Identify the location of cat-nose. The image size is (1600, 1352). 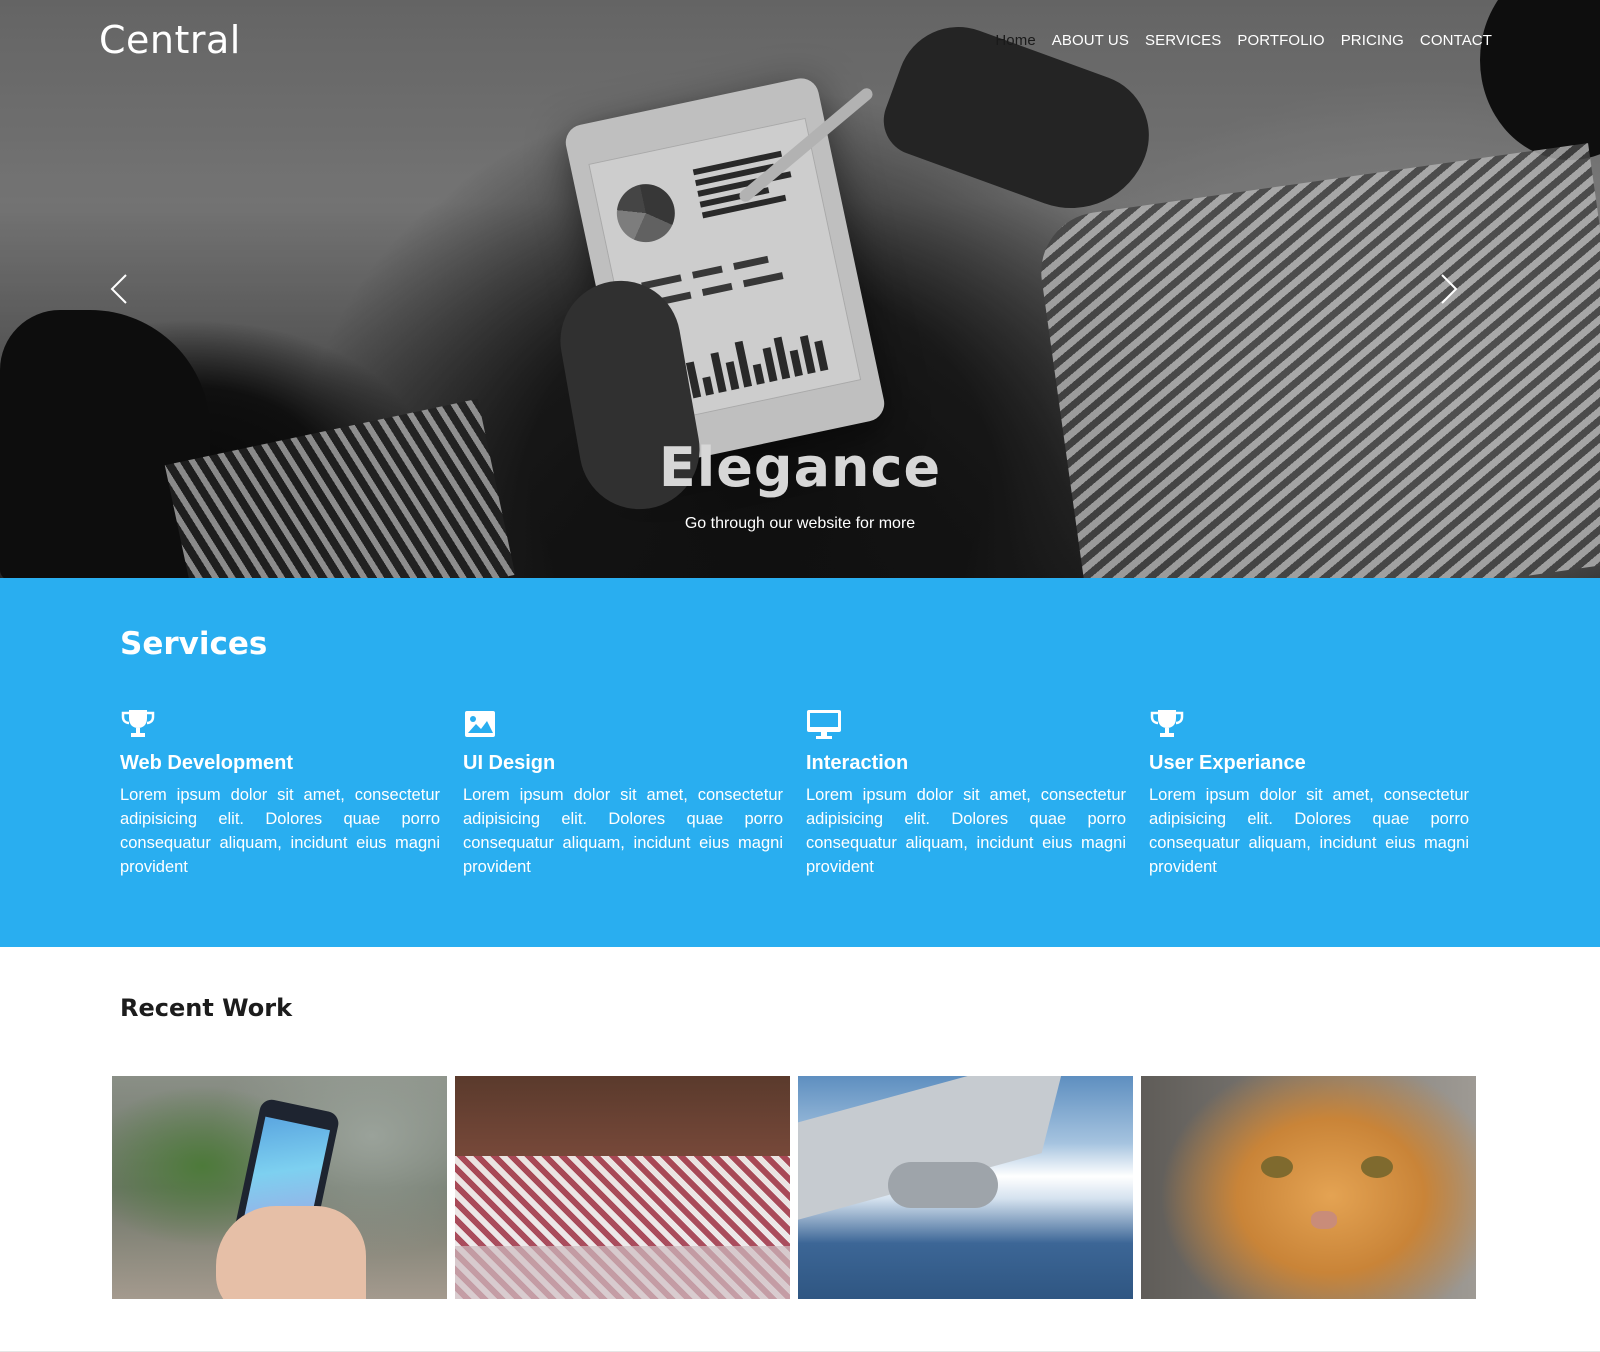
(1324, 1220).